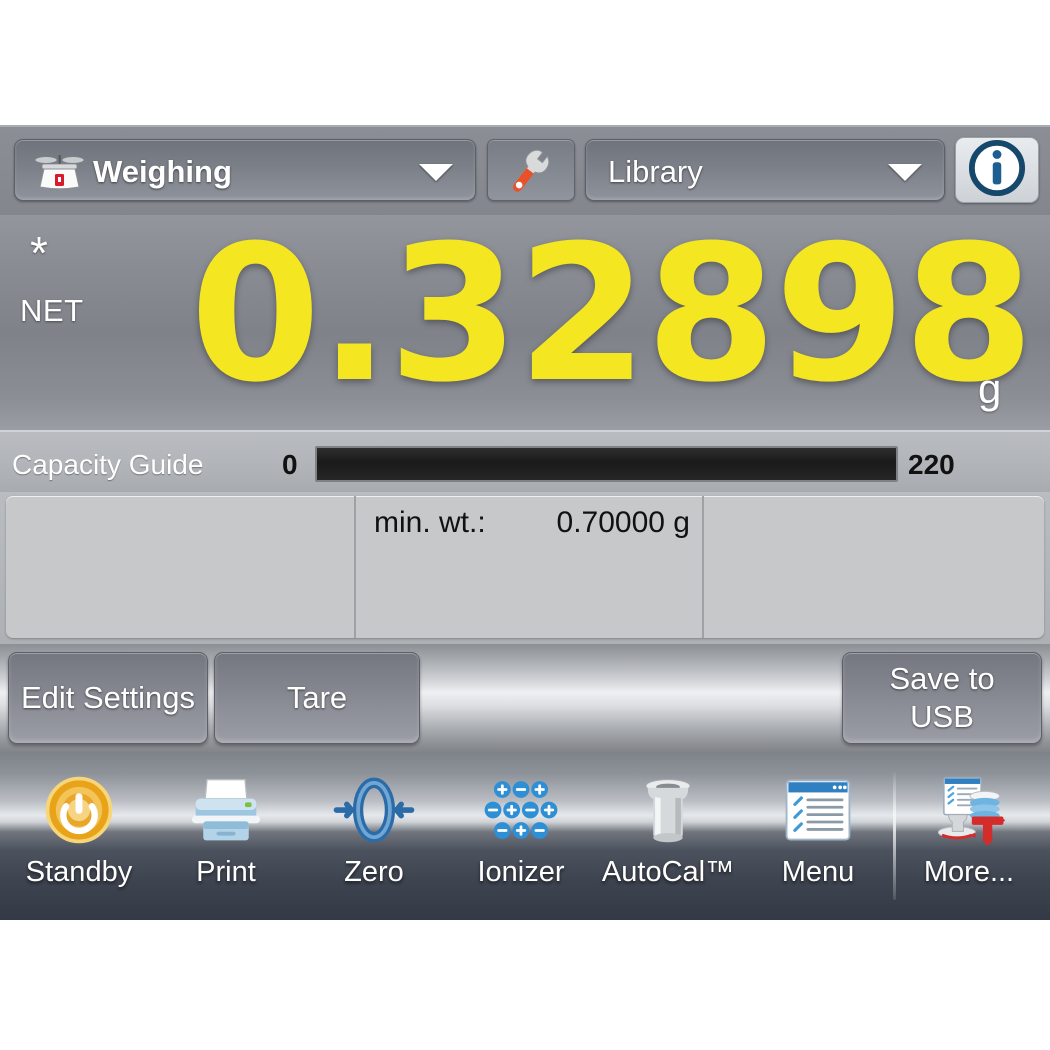  Describe the element at coordinates (942, 698) in the screenshot. I see `save-to-usb-button: Save to USB` at that location.